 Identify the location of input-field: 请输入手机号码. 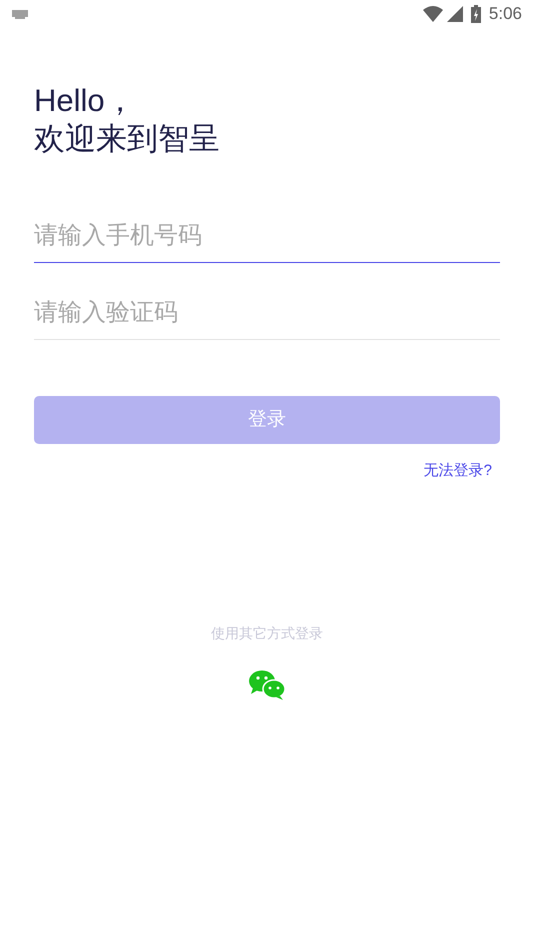
(267, 236).